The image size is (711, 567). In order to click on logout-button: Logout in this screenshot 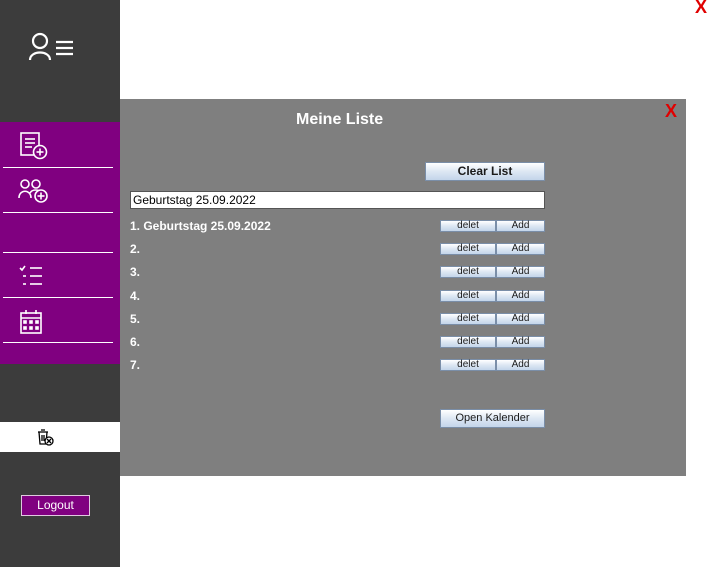, I will do `click(55, 505)`.